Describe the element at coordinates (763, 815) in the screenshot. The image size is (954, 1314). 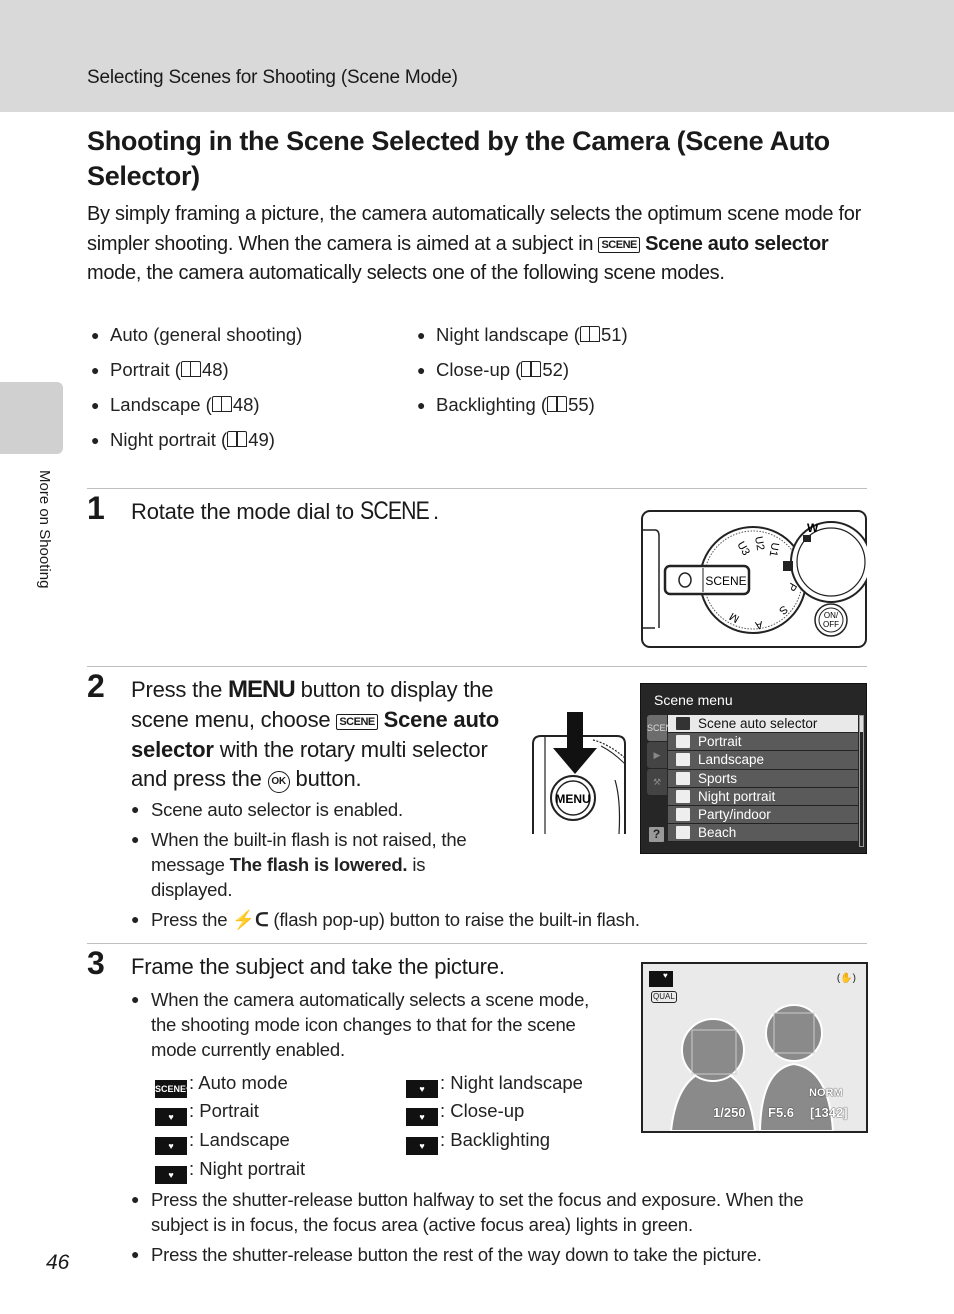
I see `menu-item-party-indoor: Party/indoor` at that location.